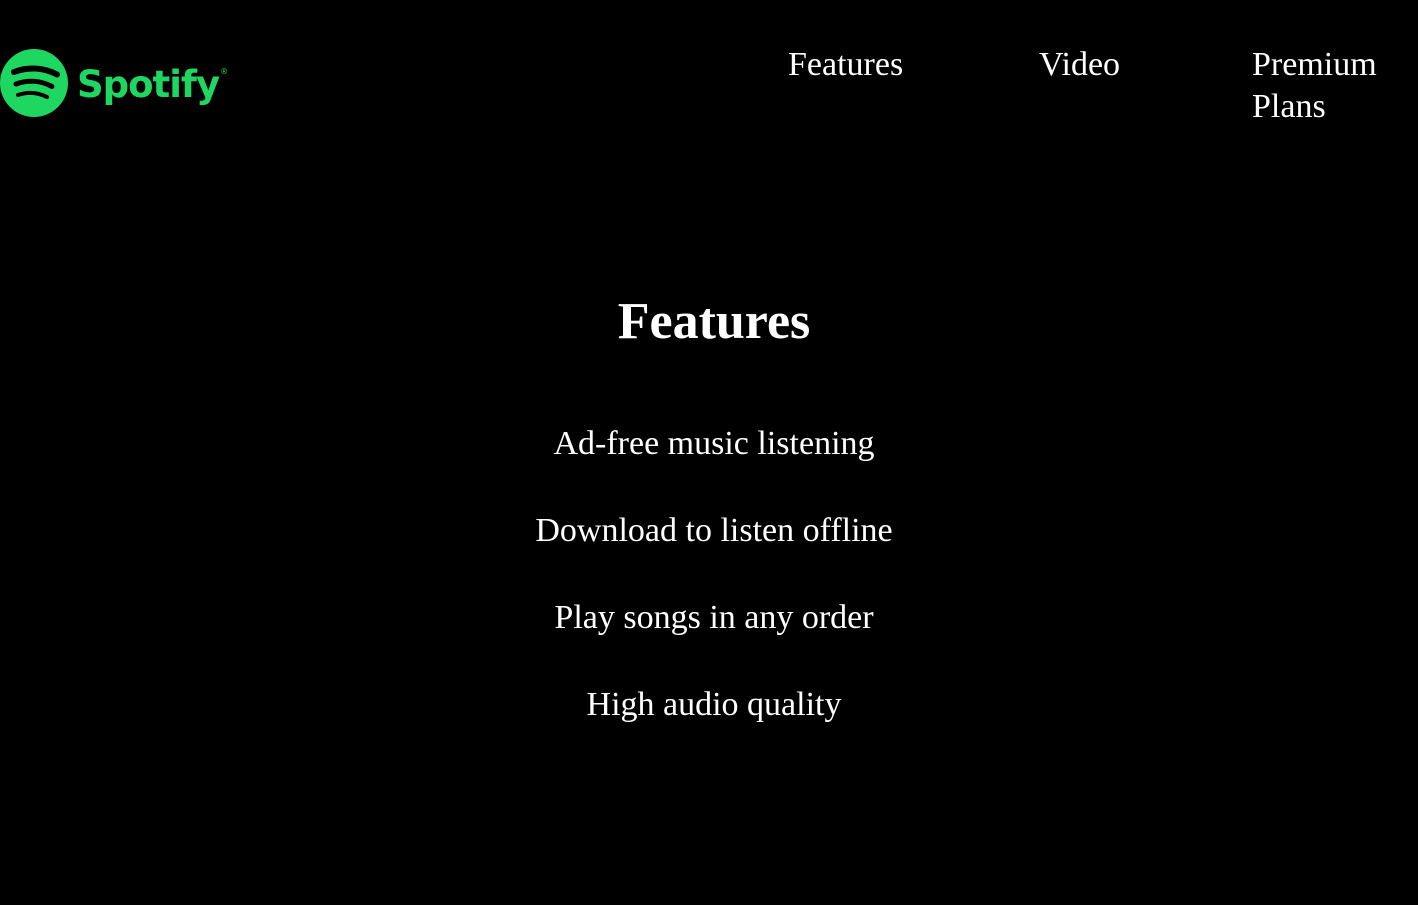 This screenshot has width=1418, height=905. I want to click on feature-item: High audio quality, so click(714, 704).